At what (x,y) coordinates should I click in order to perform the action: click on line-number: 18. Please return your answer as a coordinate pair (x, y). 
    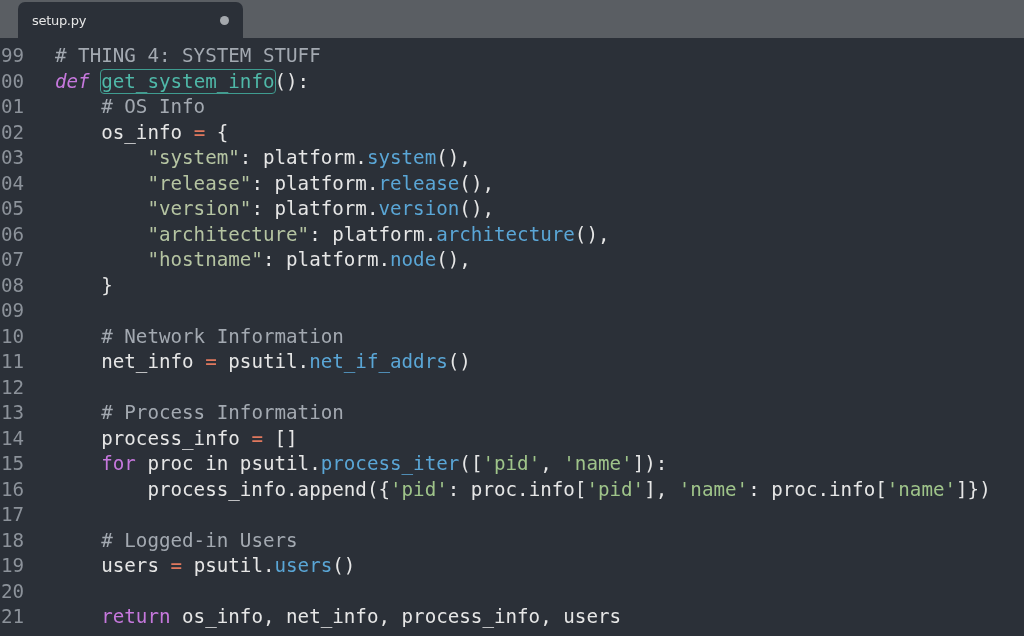
    Looking at the image, I should click on (12, 540).